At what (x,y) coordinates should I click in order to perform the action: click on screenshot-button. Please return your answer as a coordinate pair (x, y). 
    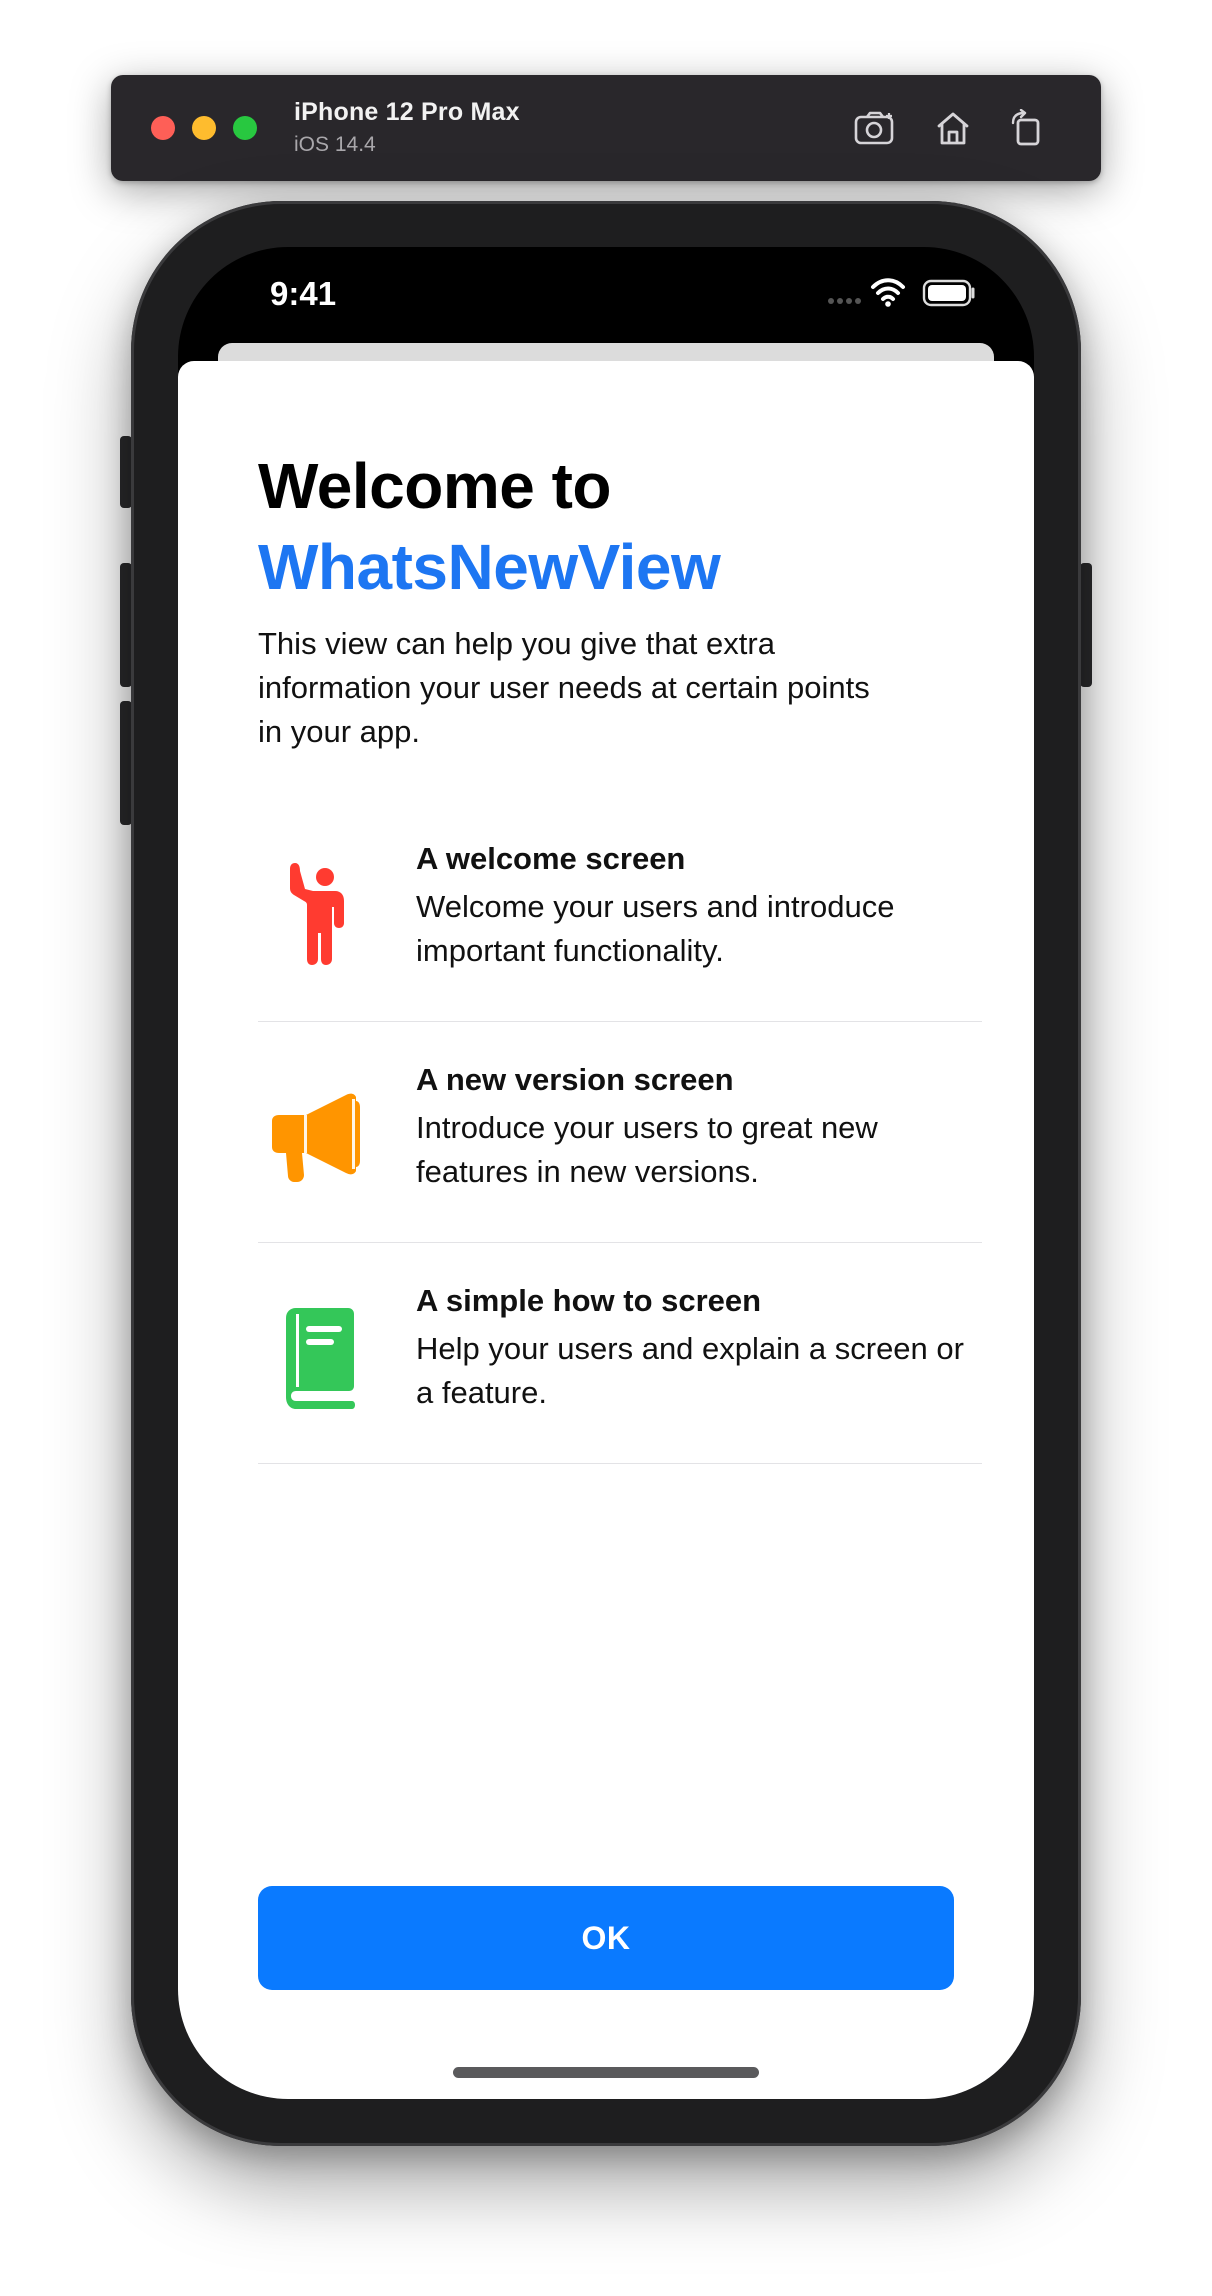
    Looking at the image, I should click on (875, 128).